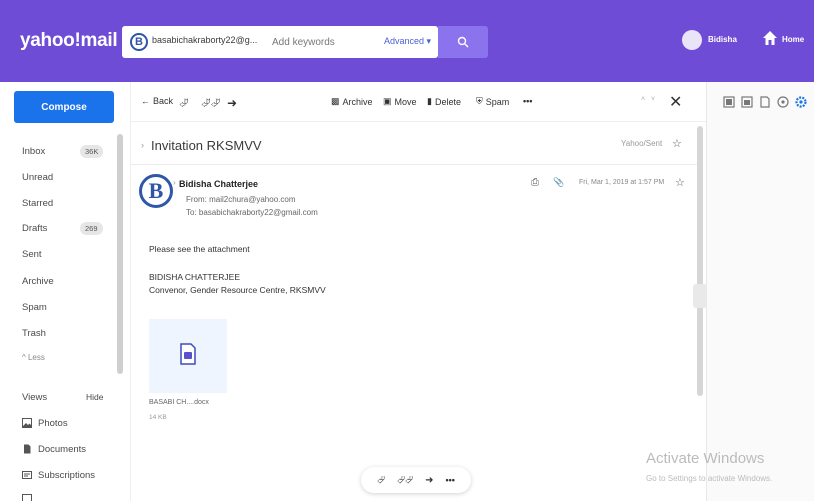 The height and width of the screenshot is (501, 814). Describe the element at coordinates (158, 417) in the screenshot. I see `attachment-size: 14 KB` at that location.